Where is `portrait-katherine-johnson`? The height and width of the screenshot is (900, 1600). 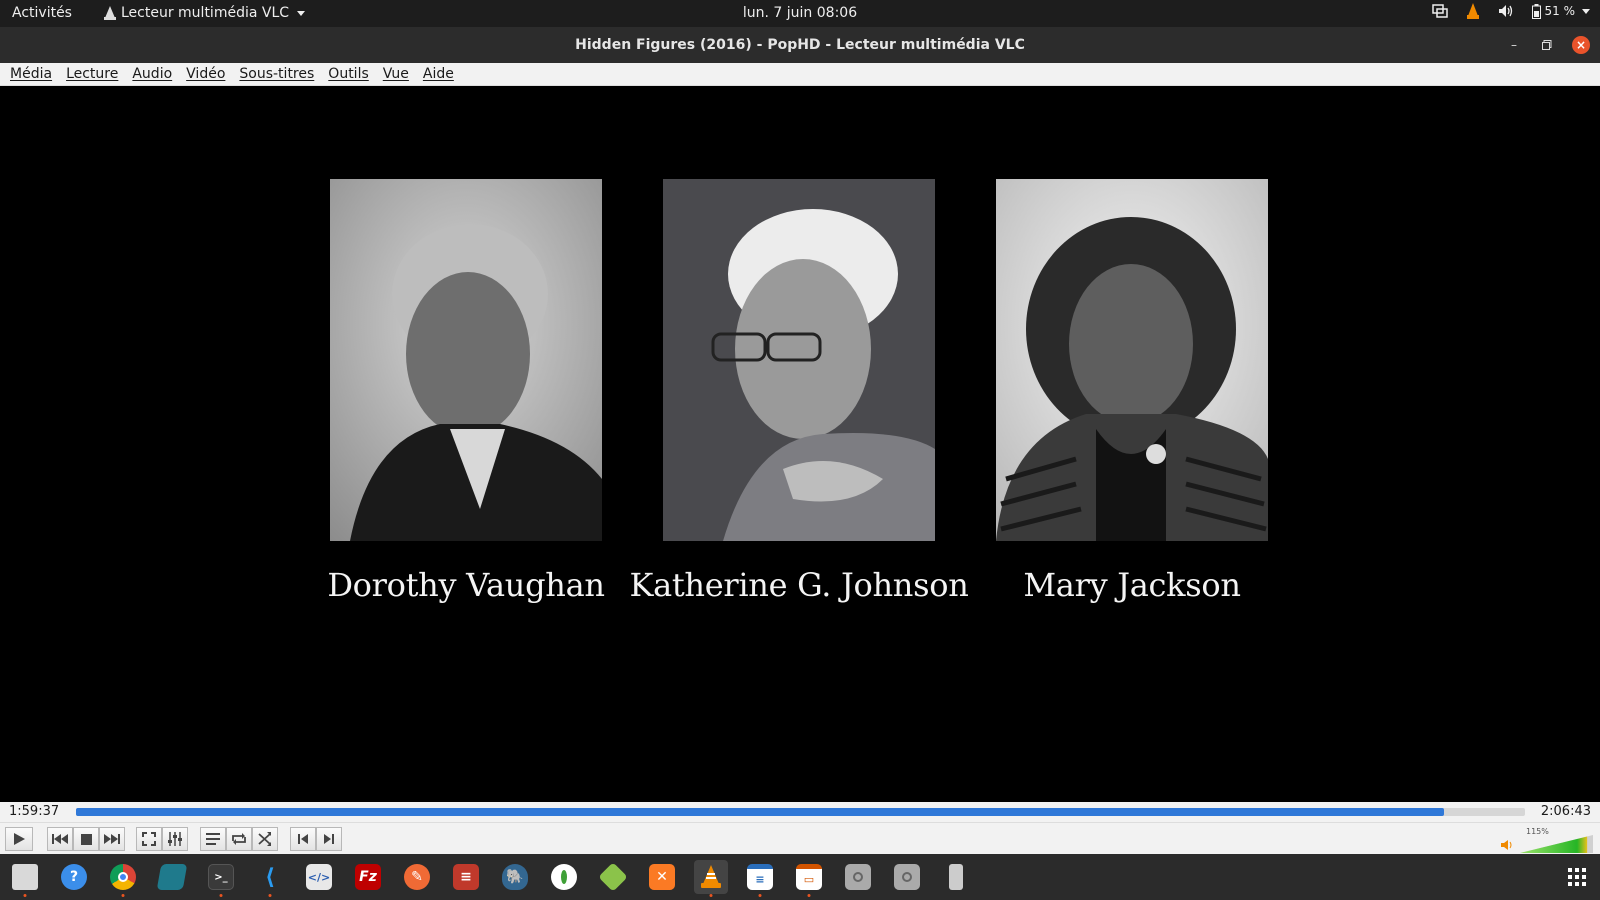 portrait-katherine-johnson is located at coordinates (799, 360).